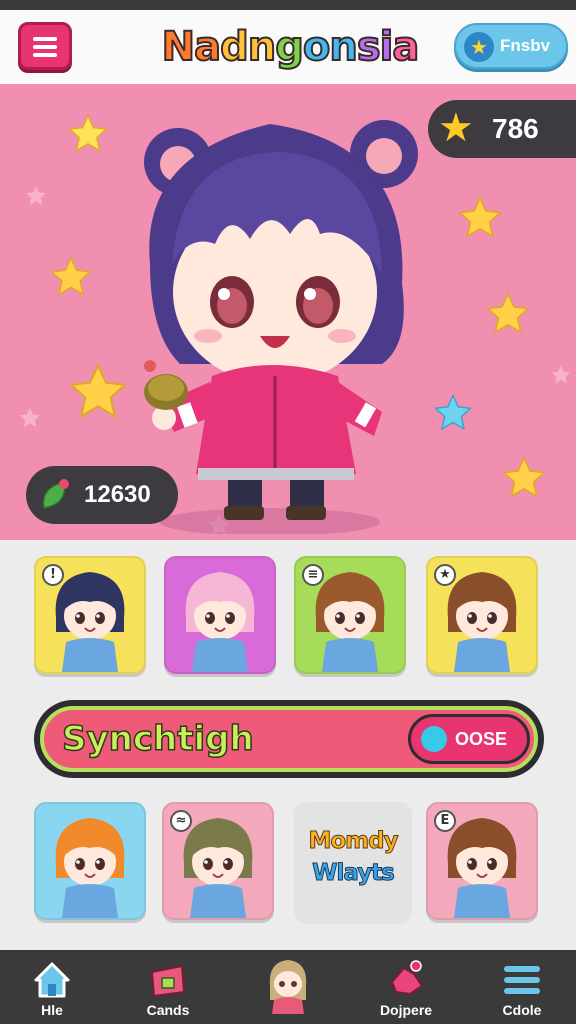  What do you see at coordinates (90, 615) in the screenshot?
I see `character-card: !` at bounding box center [90, 615].